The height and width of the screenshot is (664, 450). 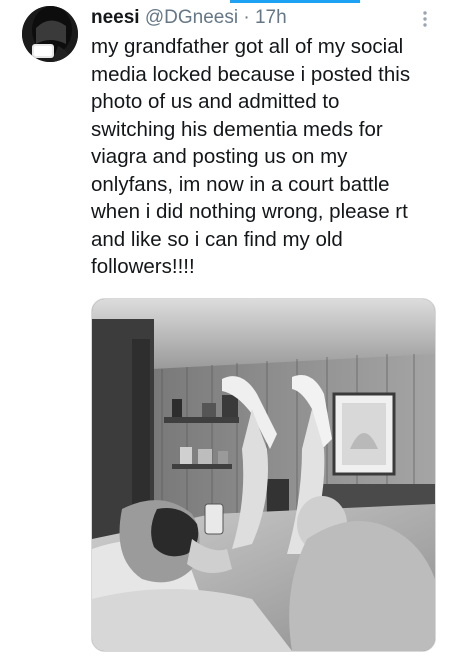 I want to click on timestamp: 17h, so click(x=271, y=17).